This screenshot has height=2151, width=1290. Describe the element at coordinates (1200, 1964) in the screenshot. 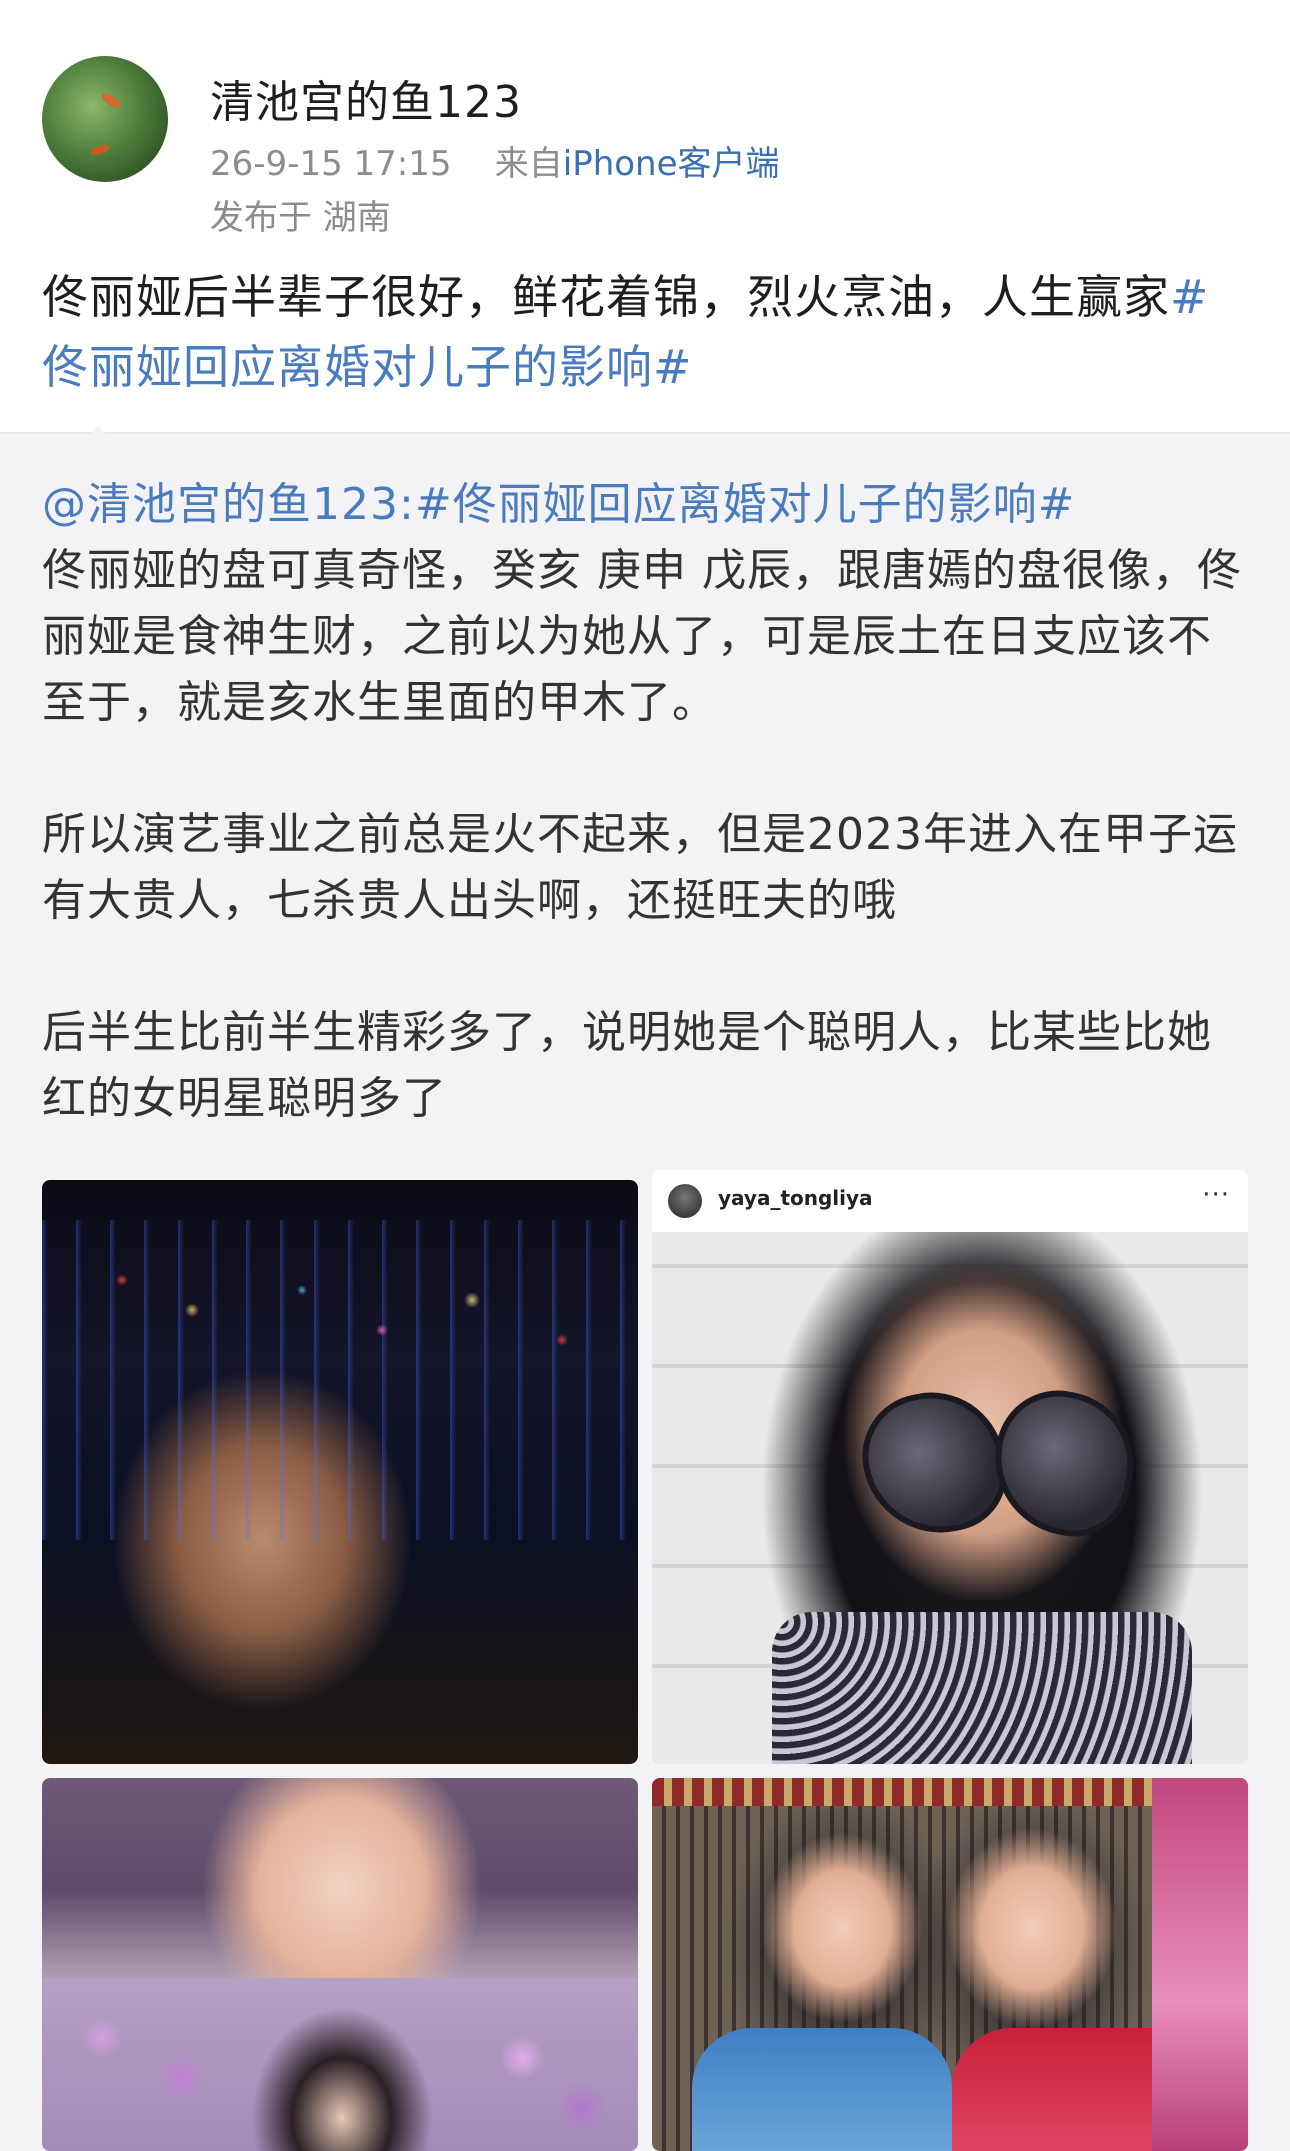

I see `pink-robe` at that location.